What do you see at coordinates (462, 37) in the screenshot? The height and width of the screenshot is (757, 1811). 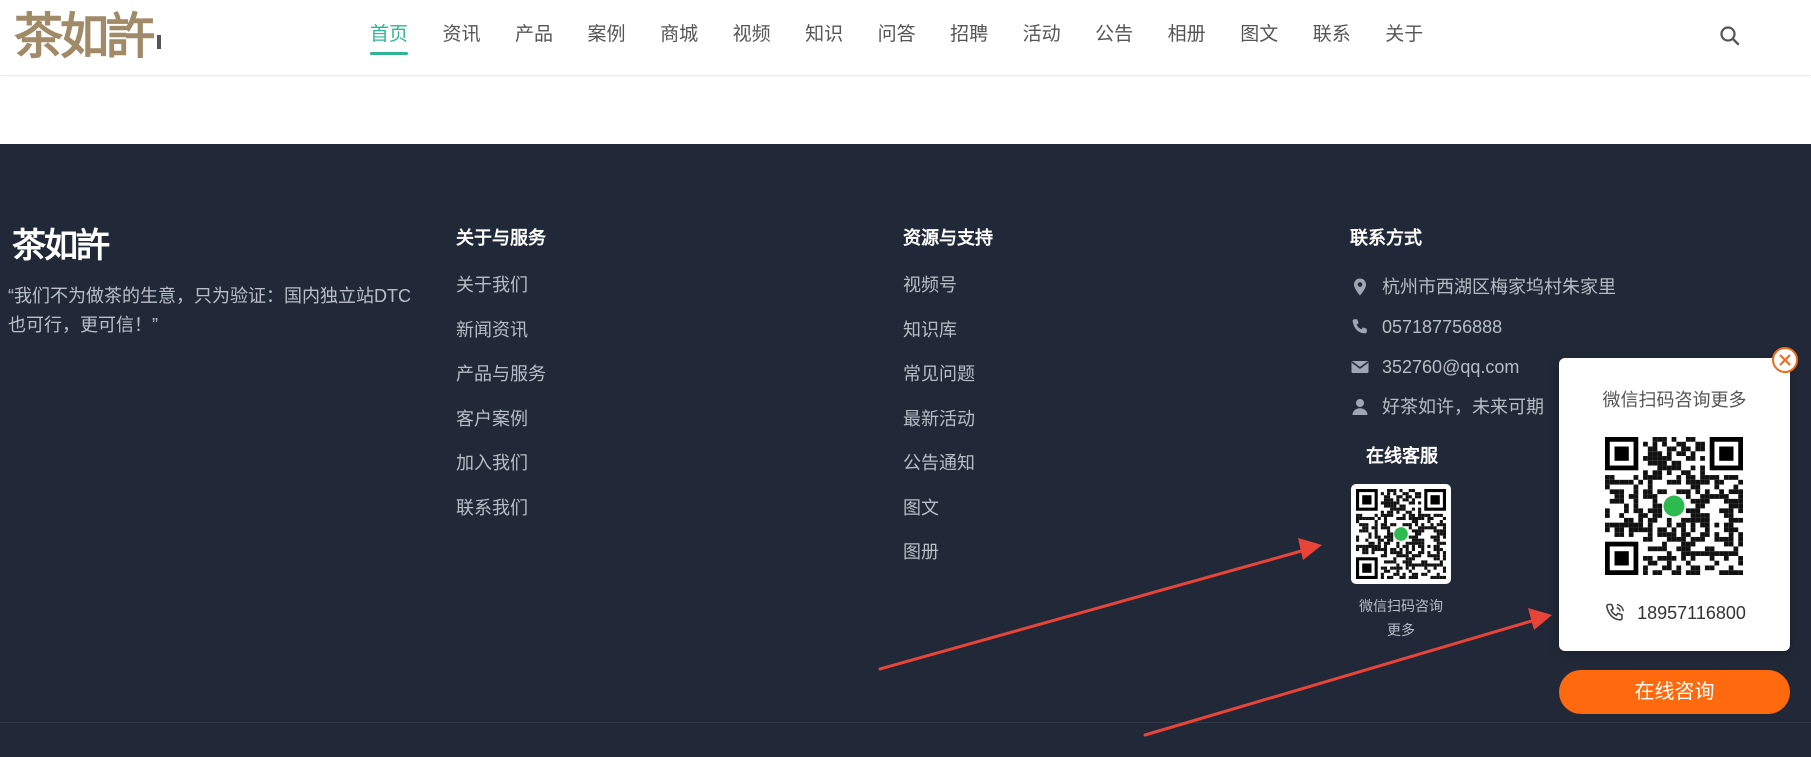 I see `nav-item-news: 资讯` at bounding box center [462, 37].